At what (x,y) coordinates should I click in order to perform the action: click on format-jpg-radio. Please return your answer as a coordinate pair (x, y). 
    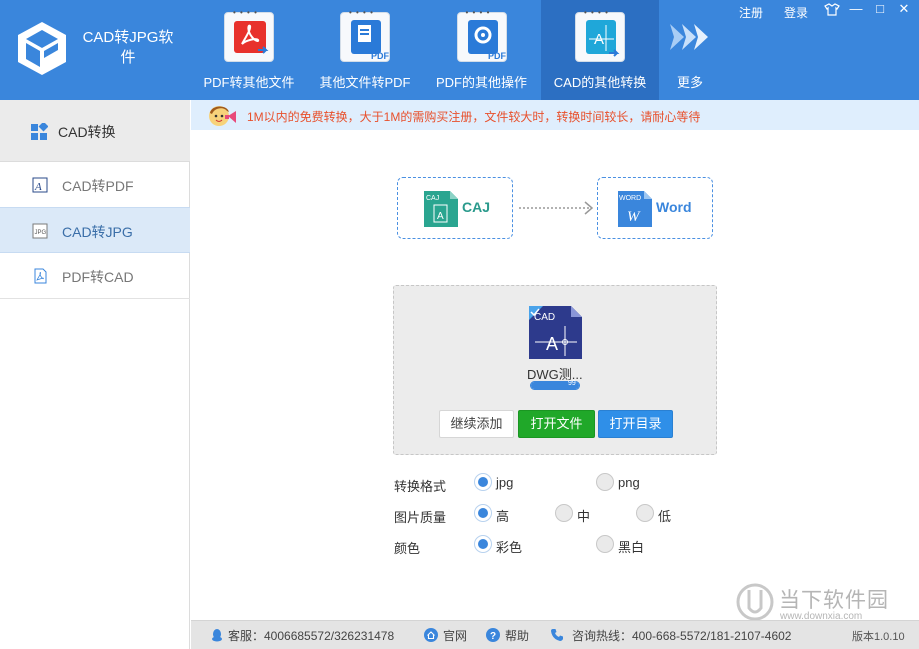
    Looking at the image, I should click on (483, 482).